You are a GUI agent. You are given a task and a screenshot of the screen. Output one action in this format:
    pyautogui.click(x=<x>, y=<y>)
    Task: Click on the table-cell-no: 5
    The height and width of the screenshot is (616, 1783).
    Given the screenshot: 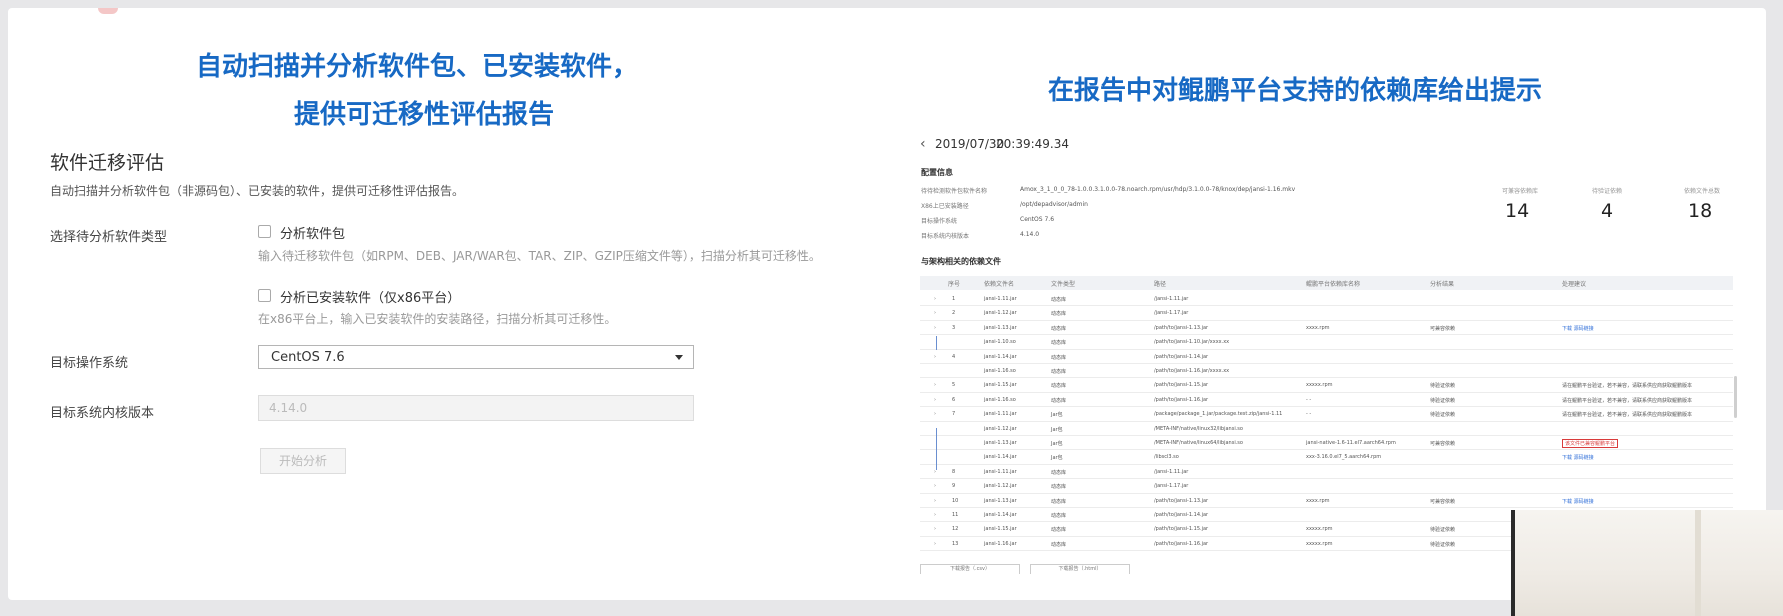 What is the action you would take?
    pyautogui.click(x=954, y=385)
    